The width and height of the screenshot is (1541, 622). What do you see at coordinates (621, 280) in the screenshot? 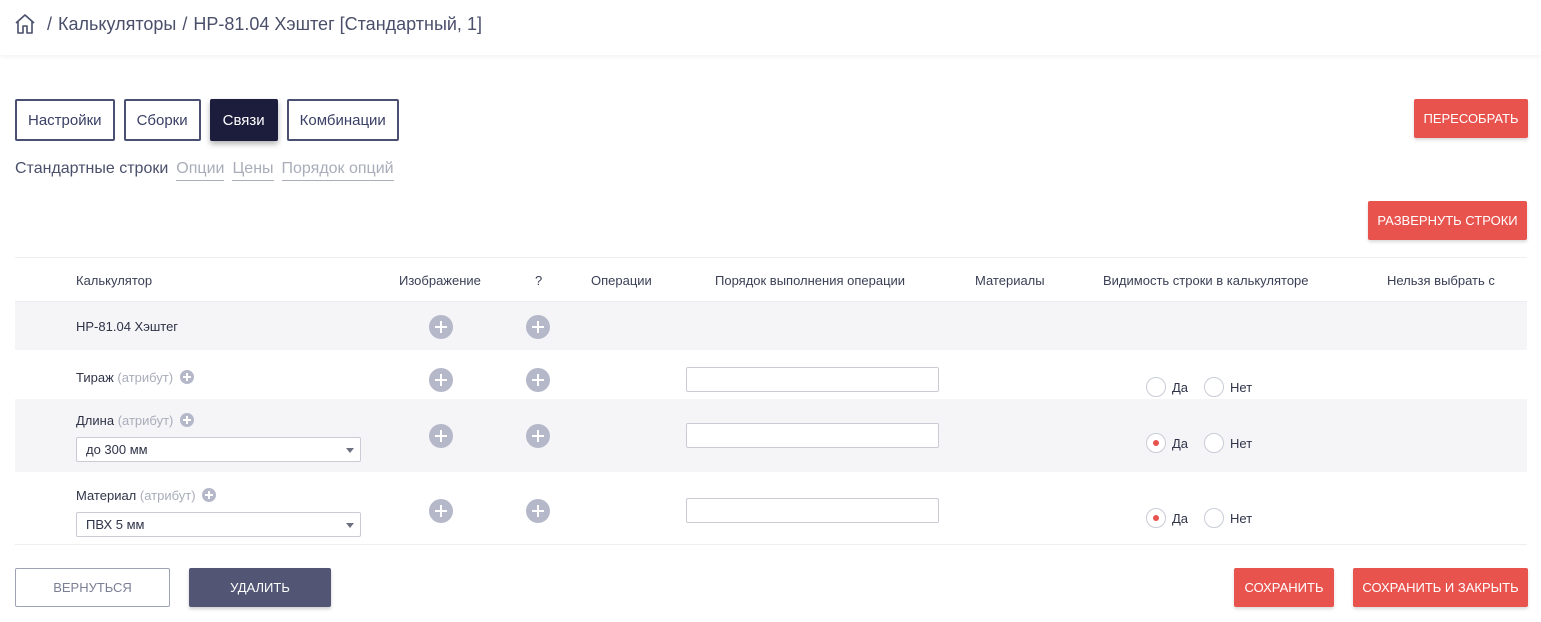
I see `column-header-operations: Операции` at bounding box center [621, 280].